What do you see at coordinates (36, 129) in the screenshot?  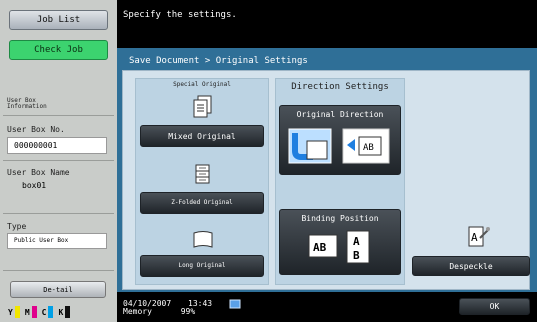 I see `user-box-no-label: User Box No.` at bounding box center [36, 129].